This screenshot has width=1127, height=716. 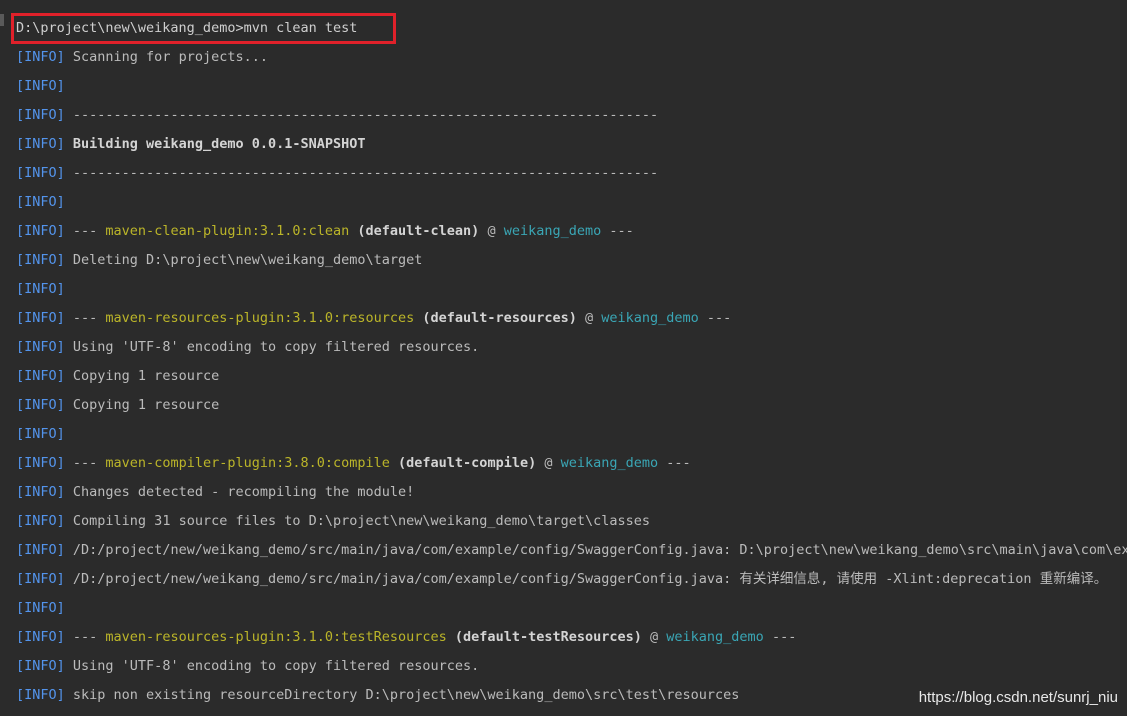 What do you see at coordinates (495, 318) in the screenshot?
I see `execution-id: (default-resources)` at bounding box center [495, 318].